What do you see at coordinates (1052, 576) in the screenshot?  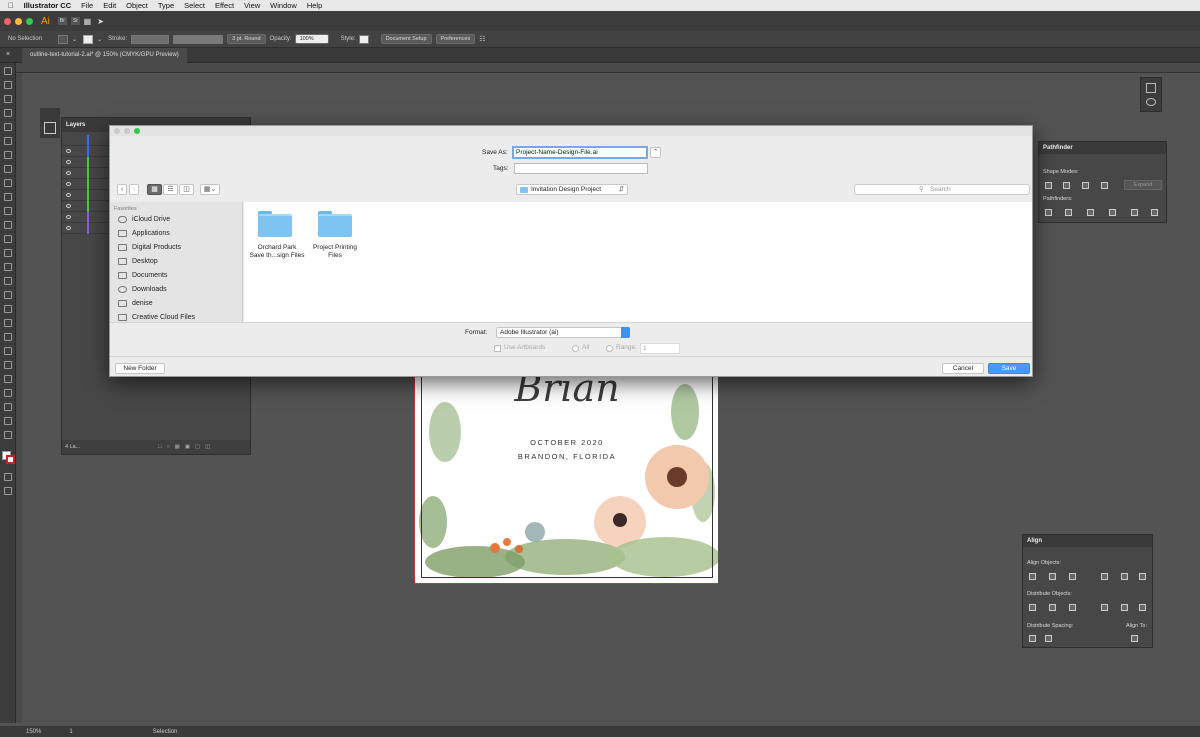 I see `align-center-icon` at bounding box center [1052, 576].